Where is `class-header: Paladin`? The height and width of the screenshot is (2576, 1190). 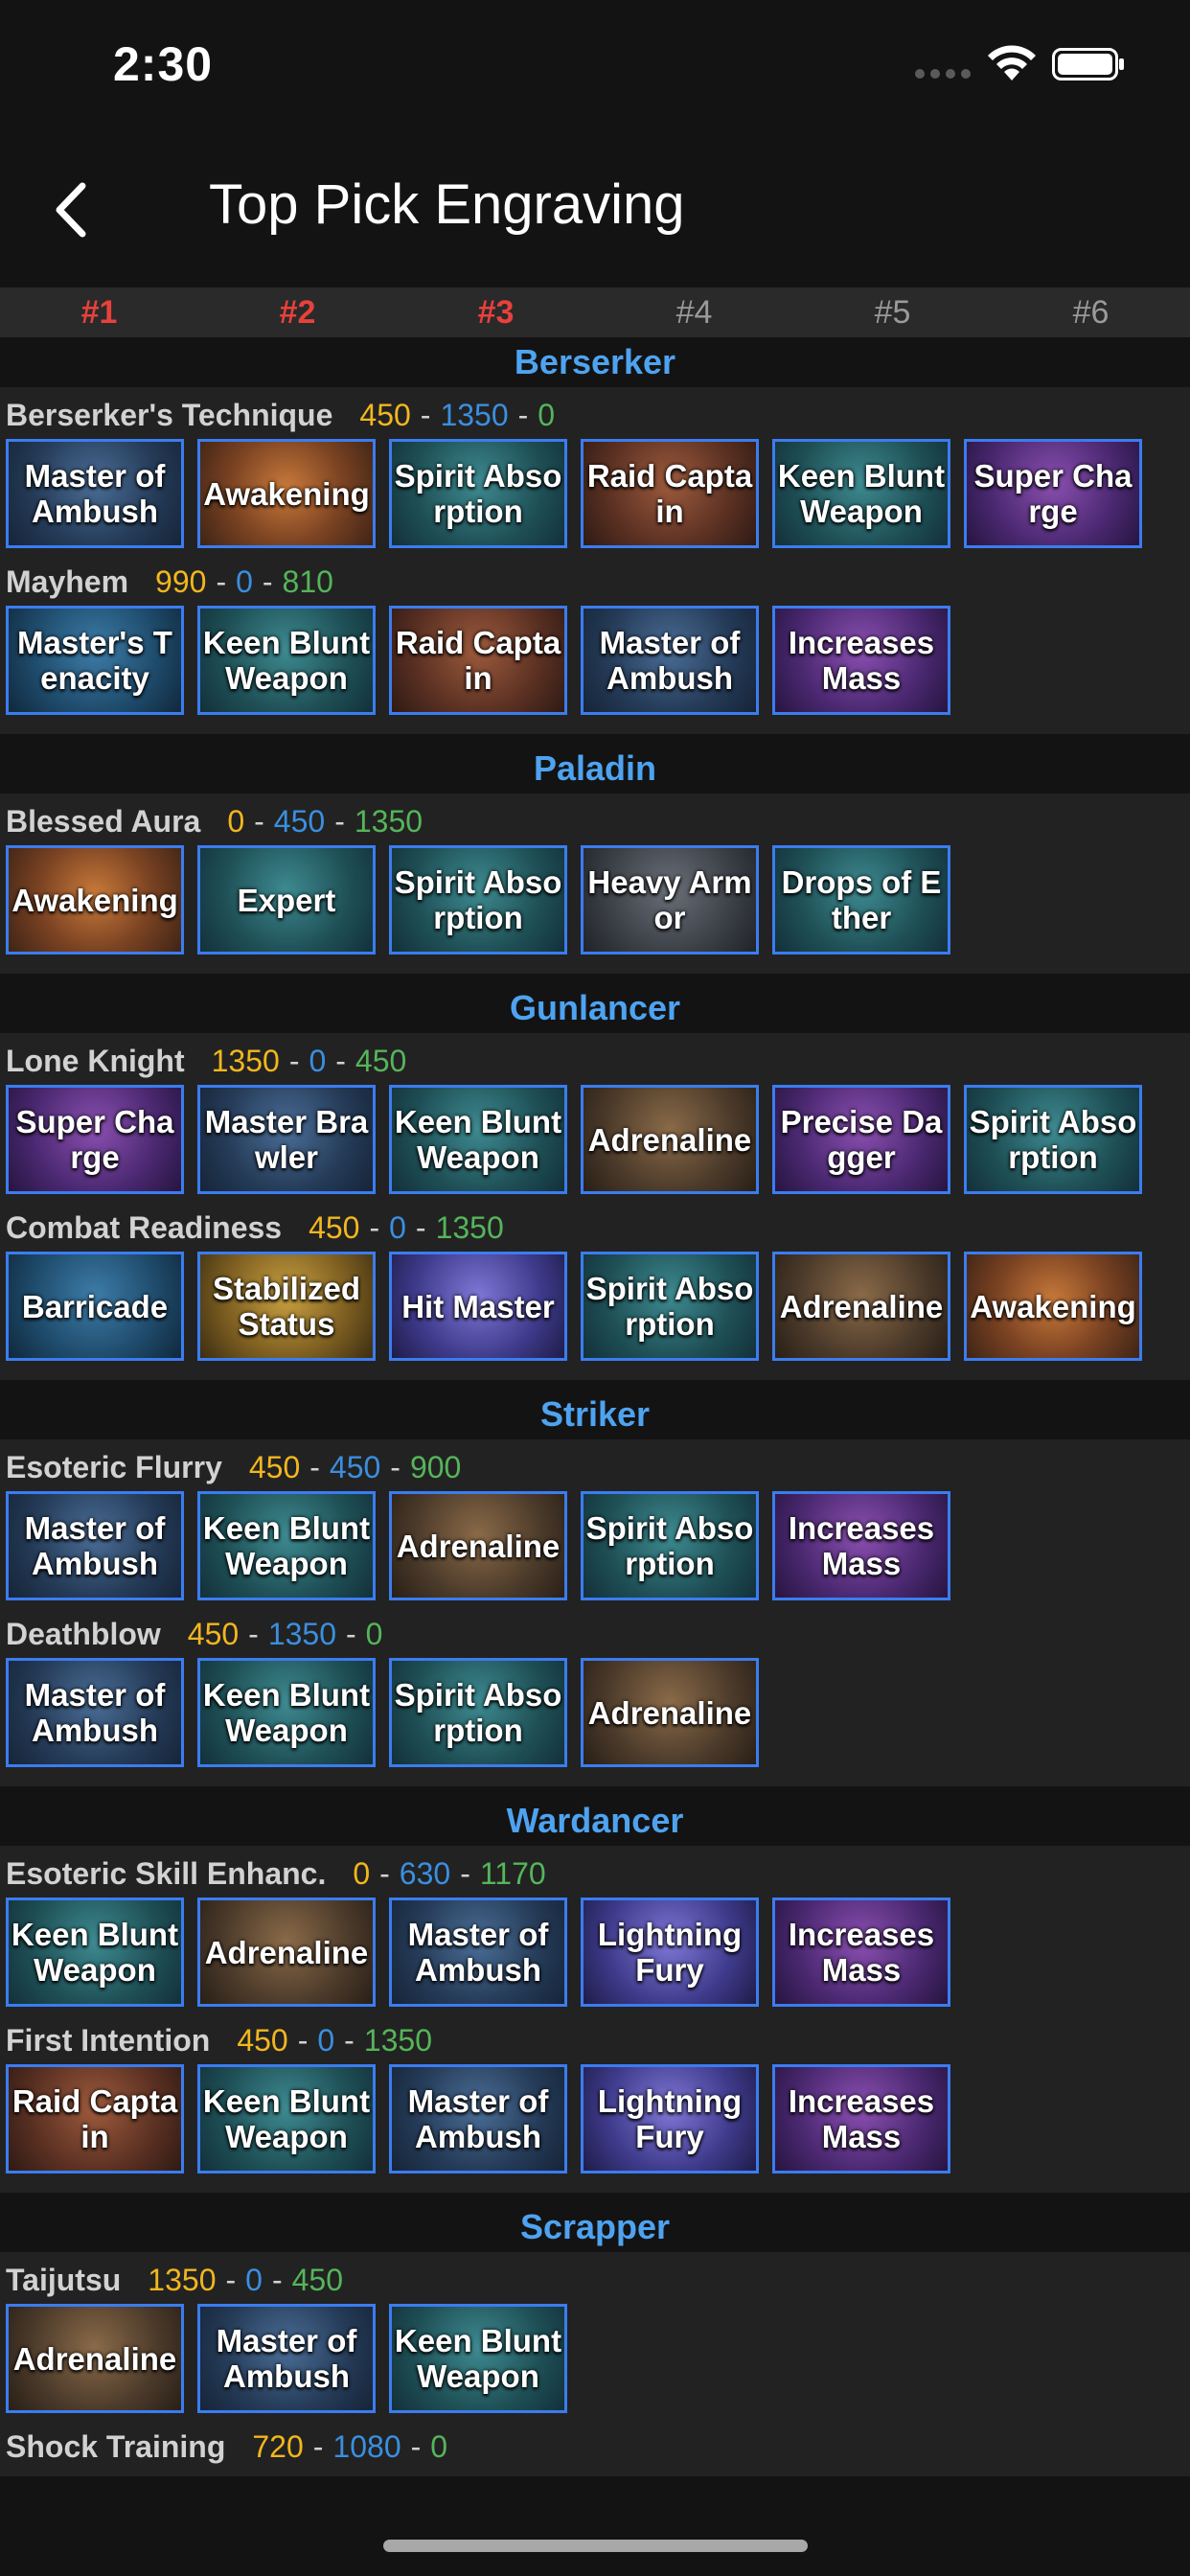 class-header: Paladin is located at coordinates (595, 769).